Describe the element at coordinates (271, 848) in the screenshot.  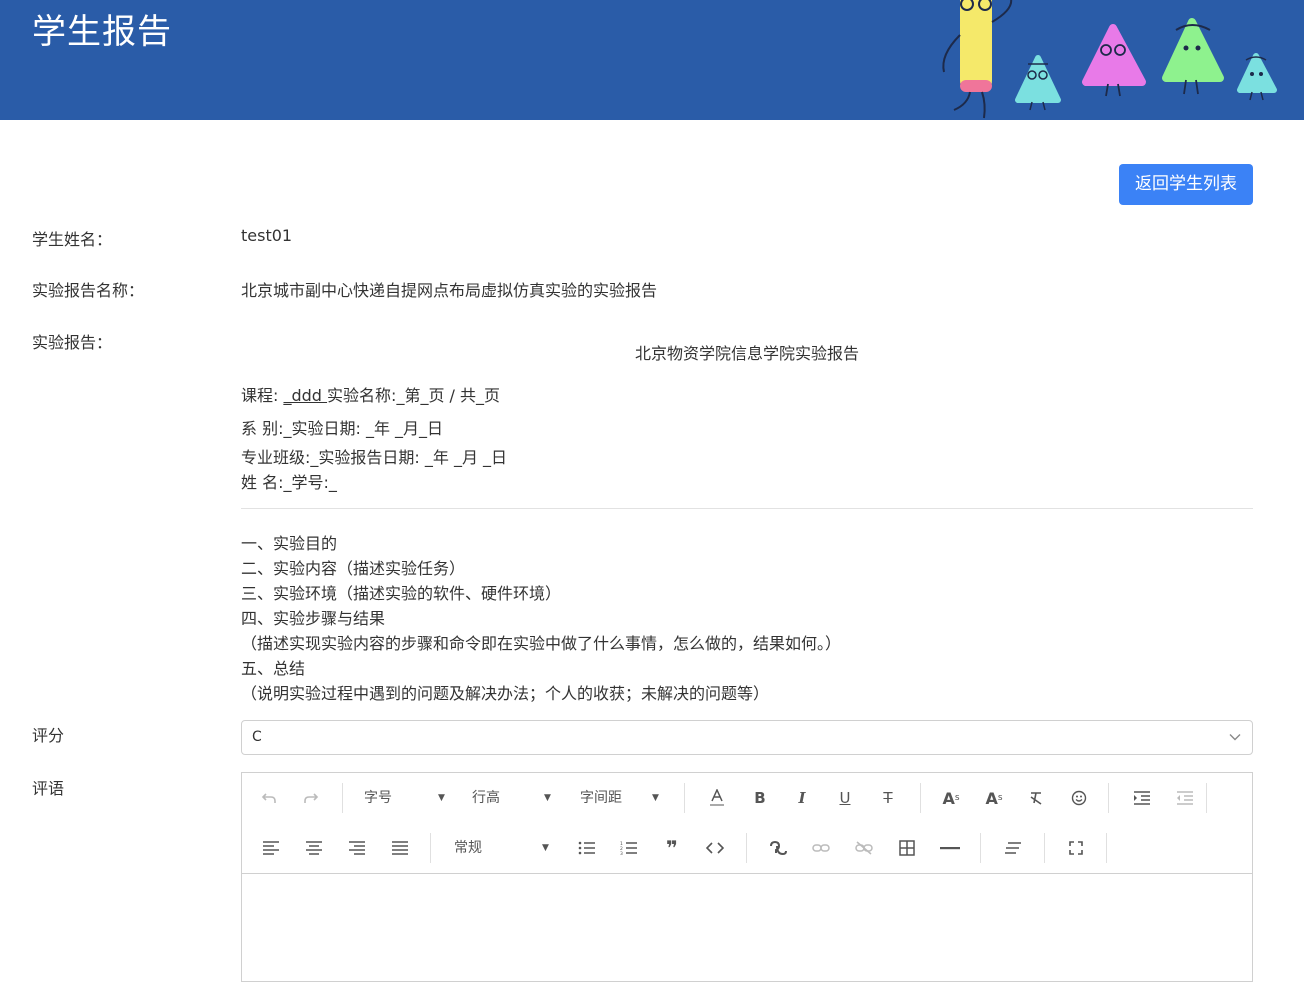
I see `align-left-icon` at that location.